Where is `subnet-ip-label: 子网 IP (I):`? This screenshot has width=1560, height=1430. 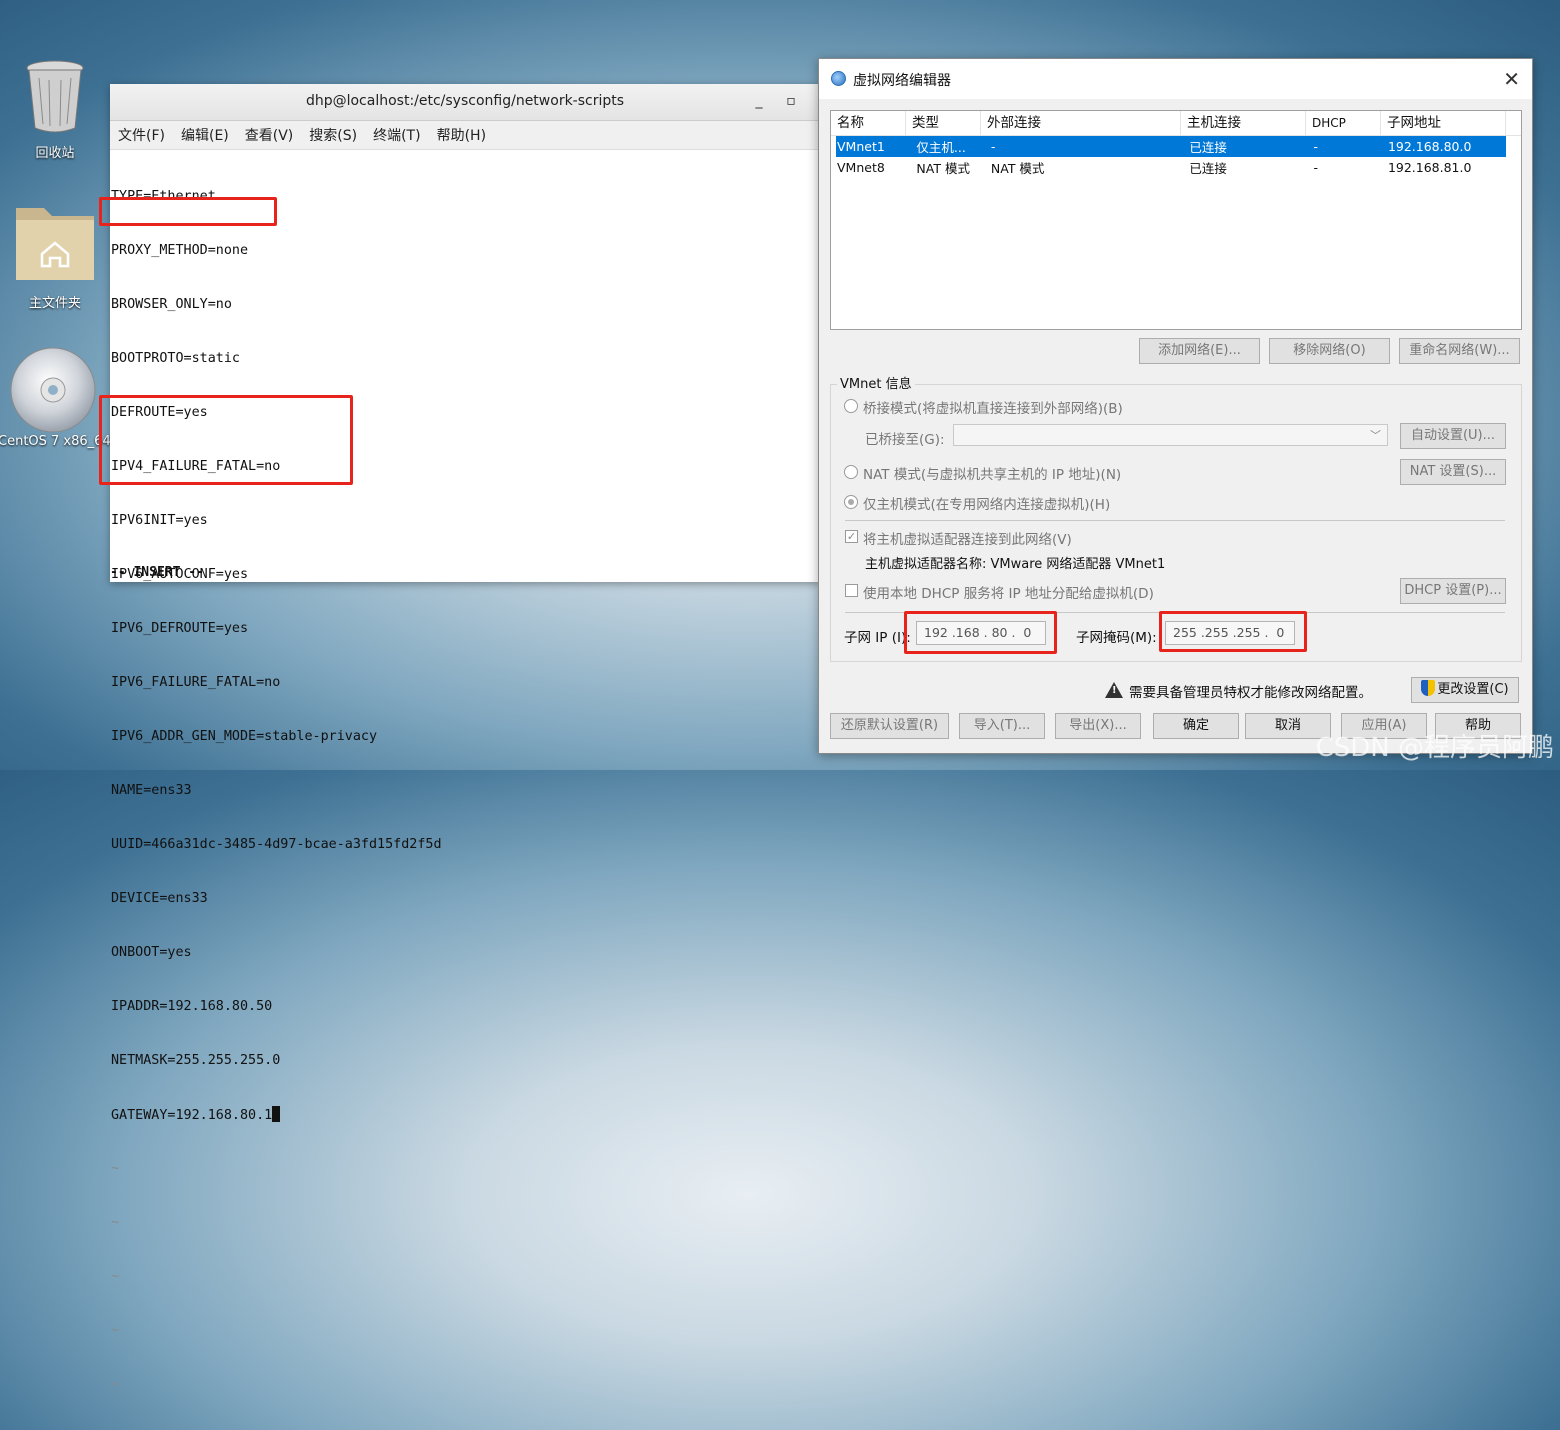 subnet-ip-label: 子网 IP (I): is located at coordinates (877, 638).